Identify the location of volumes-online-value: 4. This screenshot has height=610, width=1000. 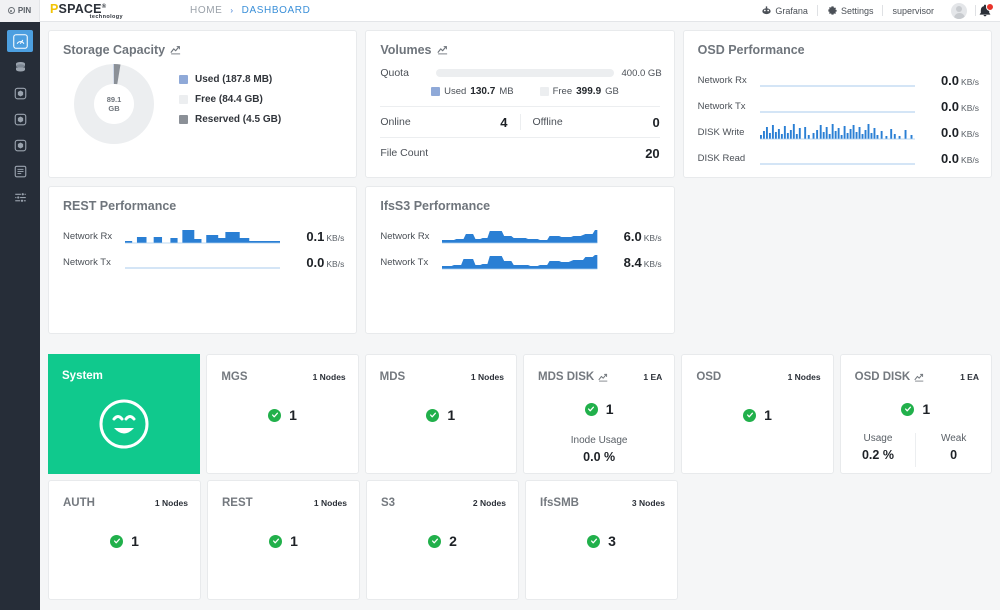
(504, 122).